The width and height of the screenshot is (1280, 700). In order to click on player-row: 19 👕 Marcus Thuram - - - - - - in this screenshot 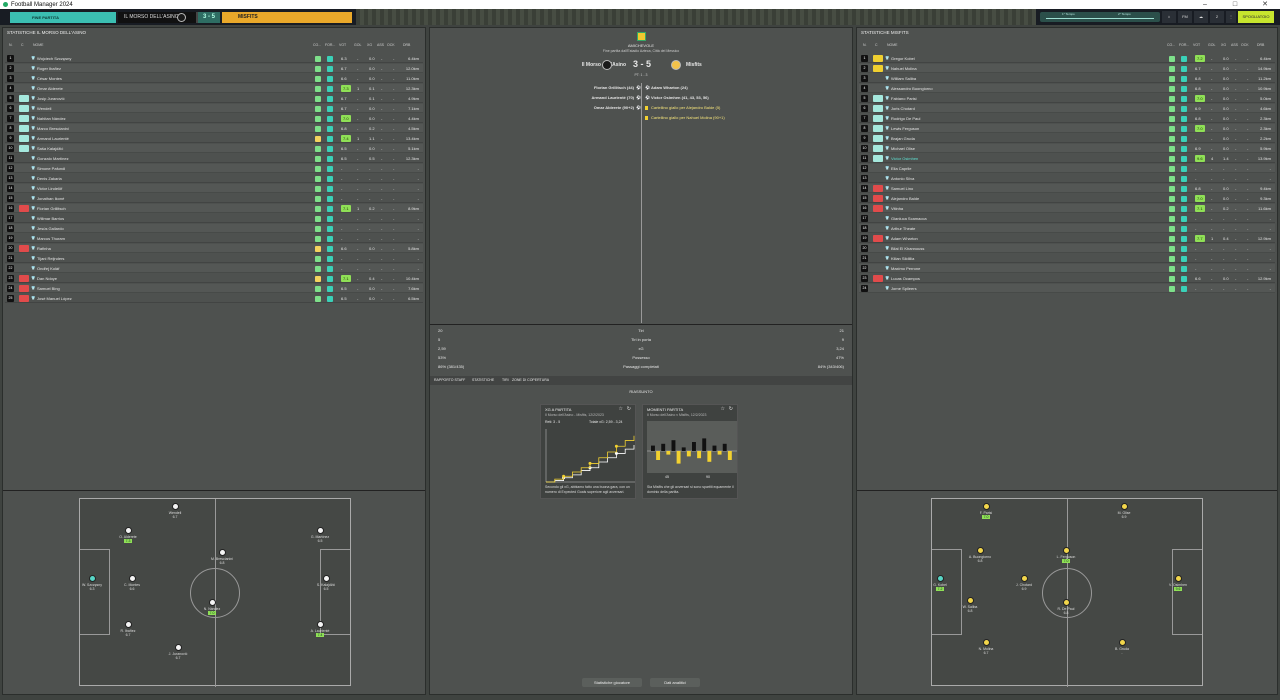, I will do `click(214, 238)`.